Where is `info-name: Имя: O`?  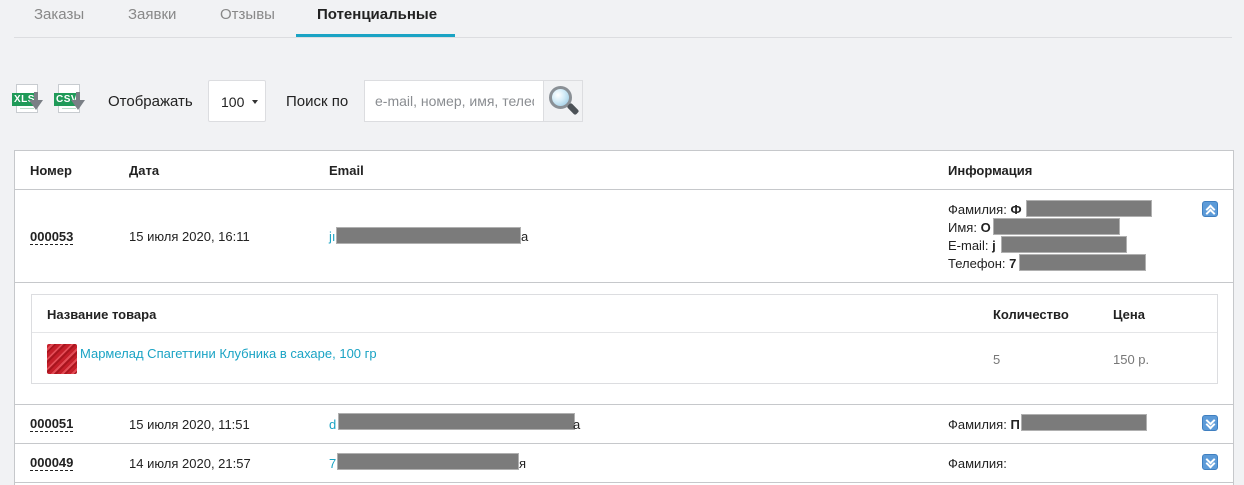
info-name: Имя: O is located at coordinates (969, 227).